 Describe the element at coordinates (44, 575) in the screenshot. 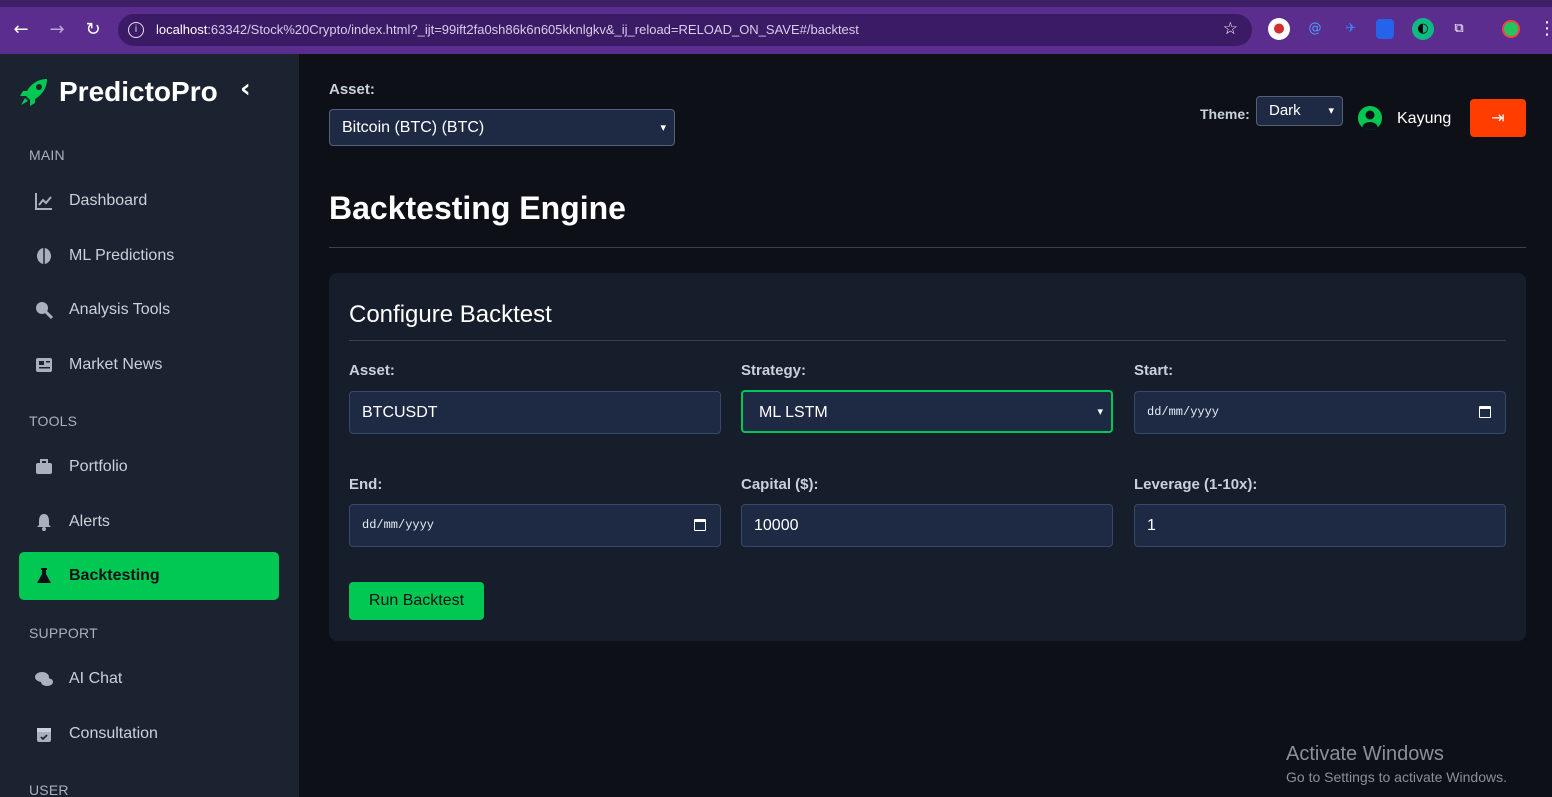

I see `flask-icon` at that location.